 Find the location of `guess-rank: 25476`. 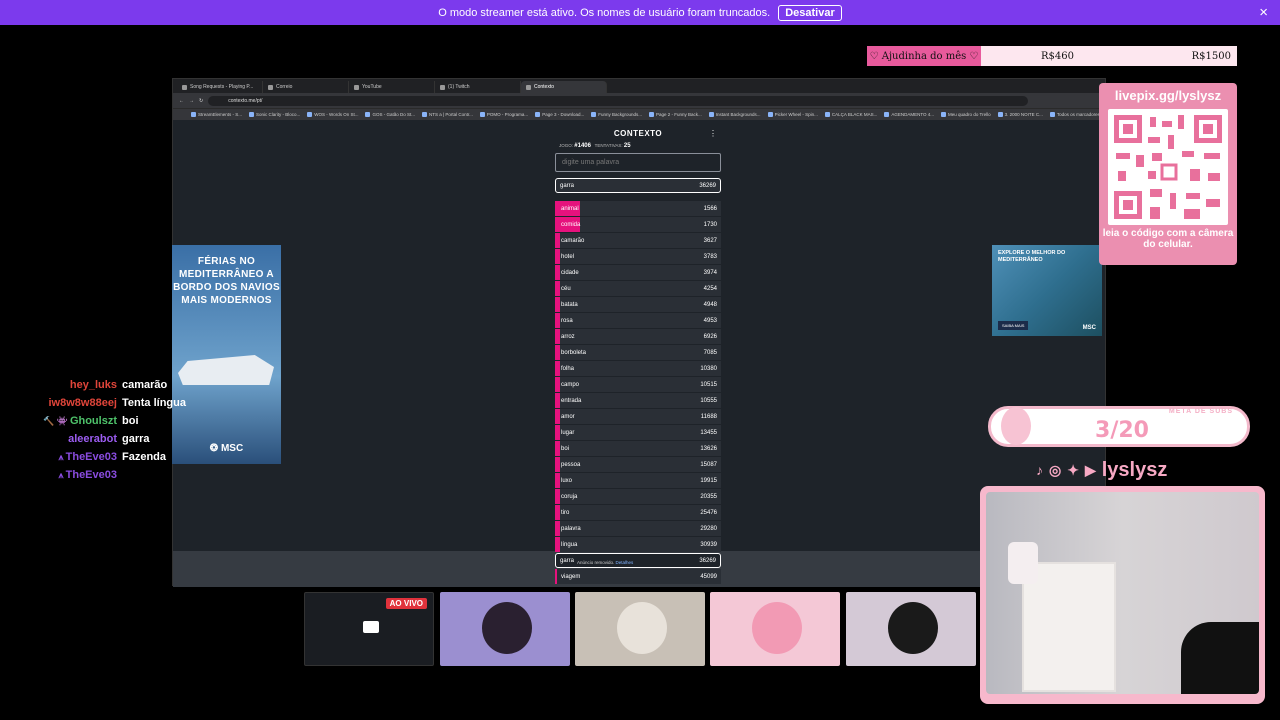

guess-rank: 25476 is located at coordinates (708, 512).